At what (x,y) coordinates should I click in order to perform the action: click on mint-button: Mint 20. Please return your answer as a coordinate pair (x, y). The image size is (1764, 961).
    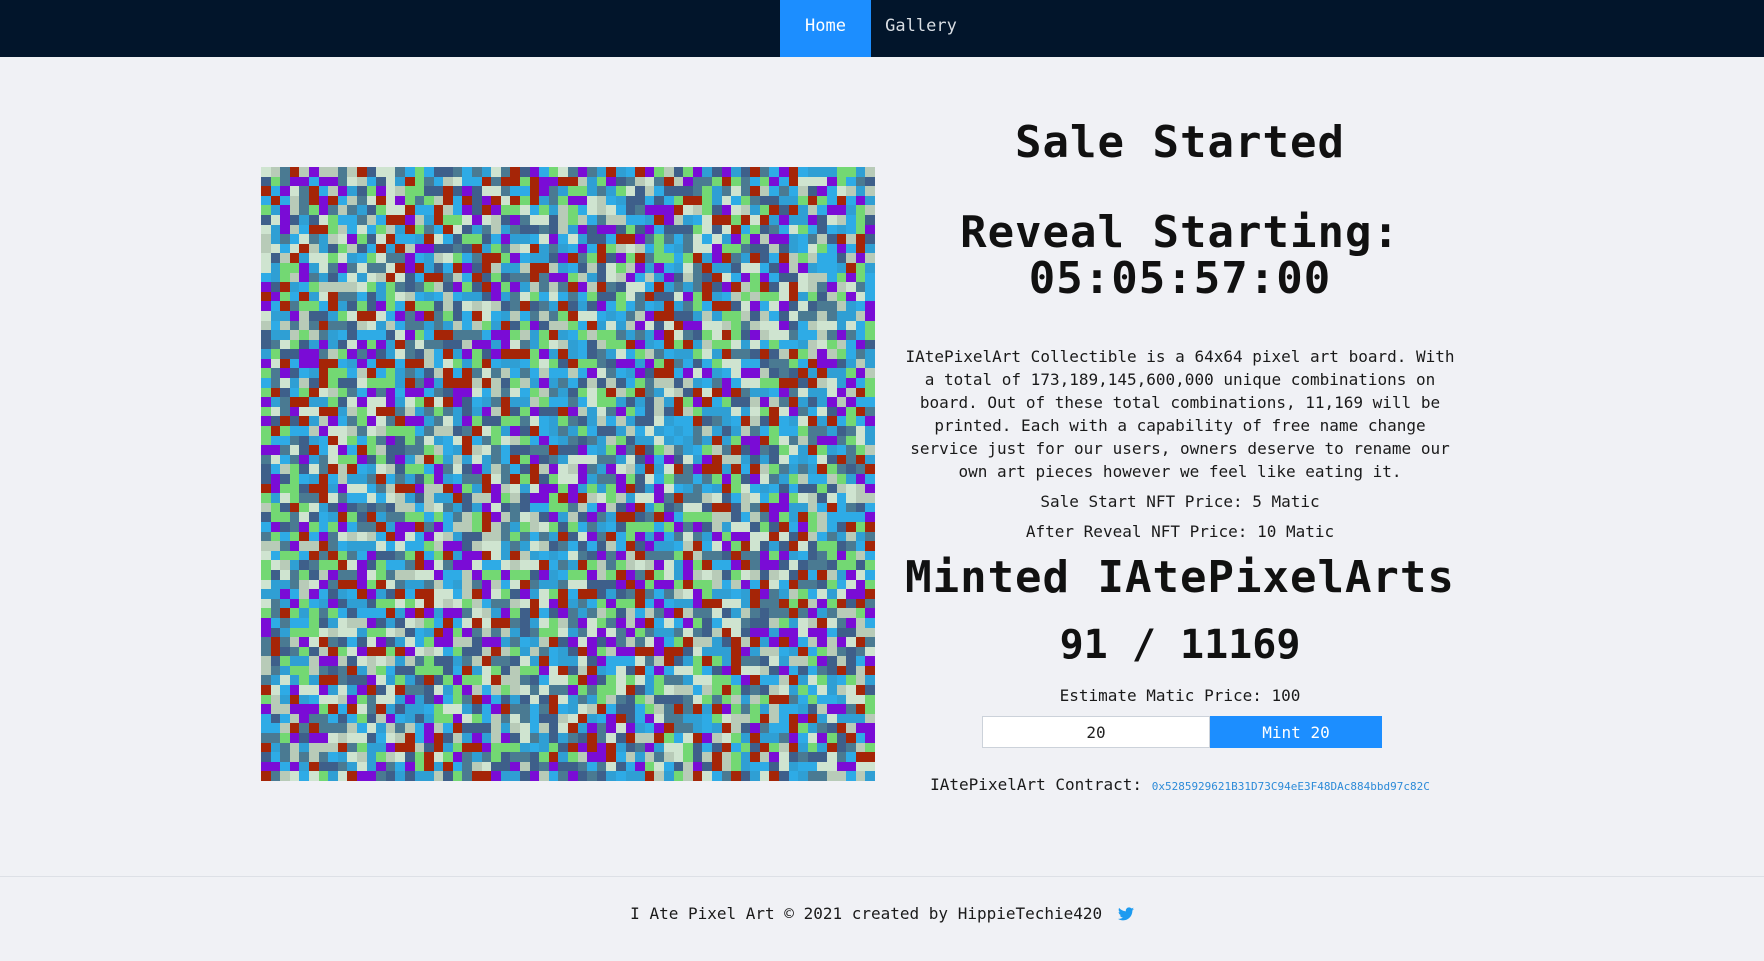
    Looking at the image, I should click on (1296, 732).